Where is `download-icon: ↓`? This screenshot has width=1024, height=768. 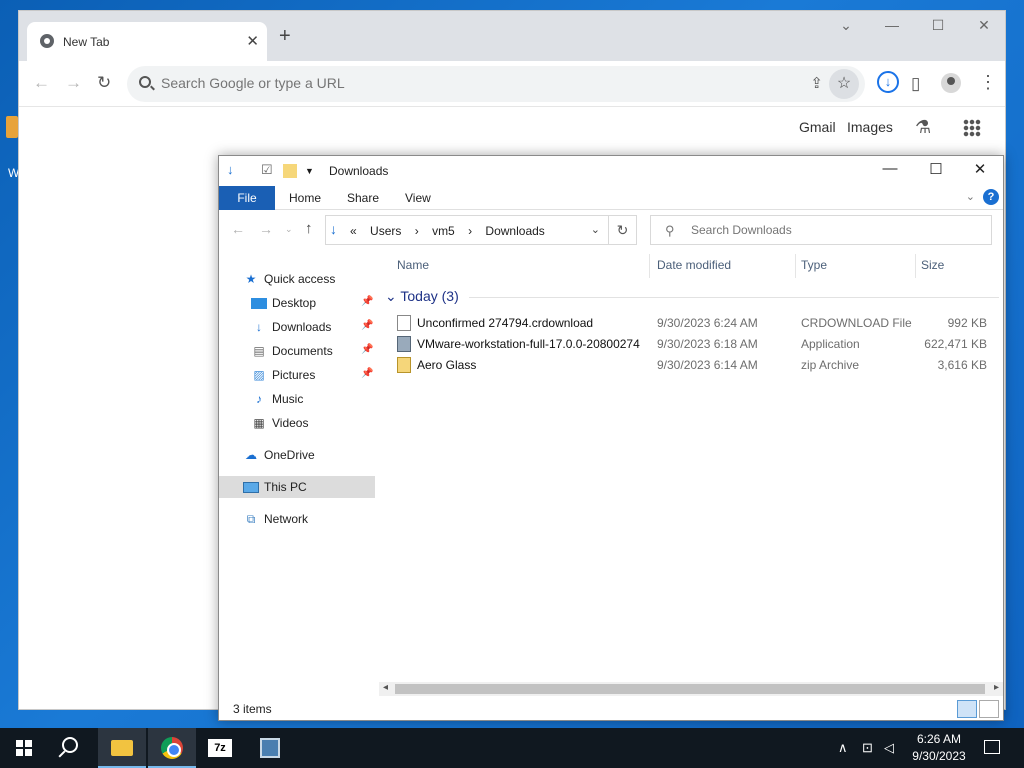 download-icon: ↓ is located at coordinates (888, 82).